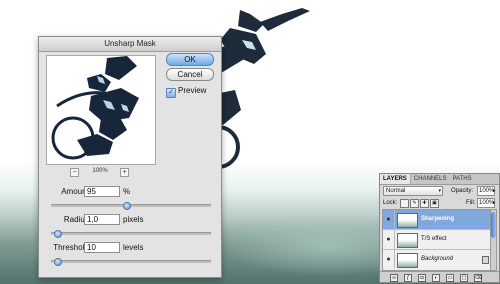 This screenshot has width=500, height=284. I want to click on opacity-arrow-icon: ▸, so click(494, 191).